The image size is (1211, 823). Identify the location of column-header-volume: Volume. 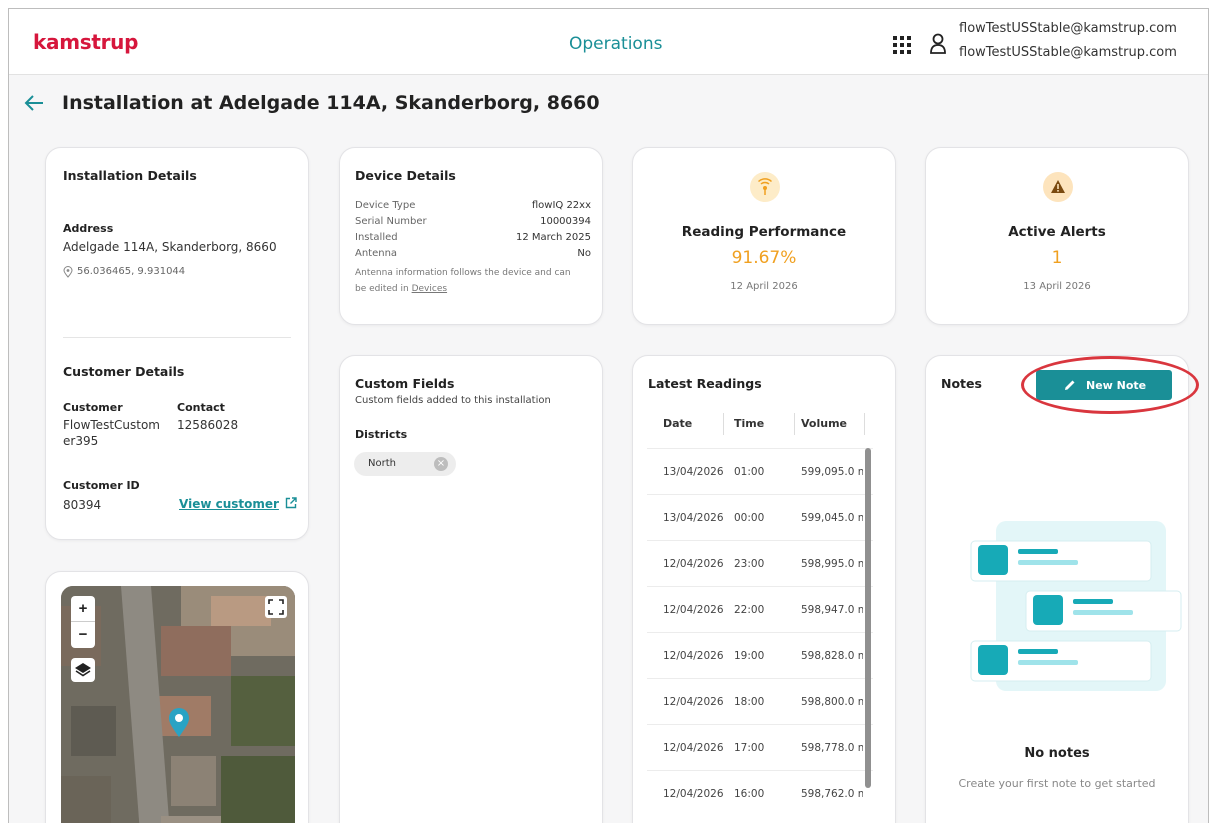
(824, 423).